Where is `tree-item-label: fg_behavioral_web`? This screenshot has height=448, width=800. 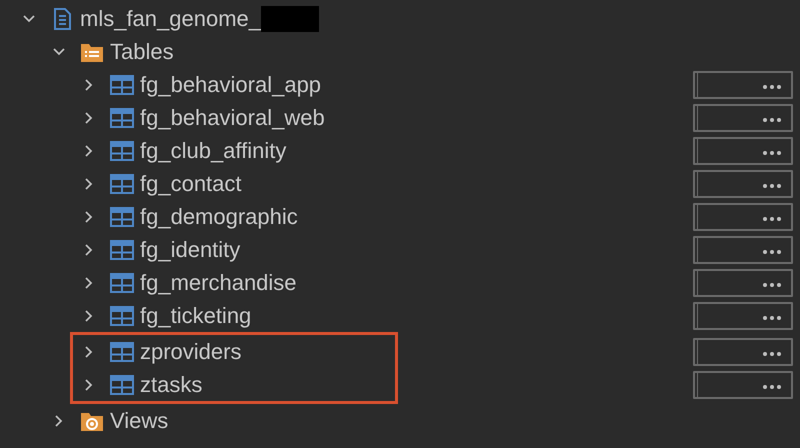
tree-item-label: fg_behavioral_web is located at coordinates (232, 117).